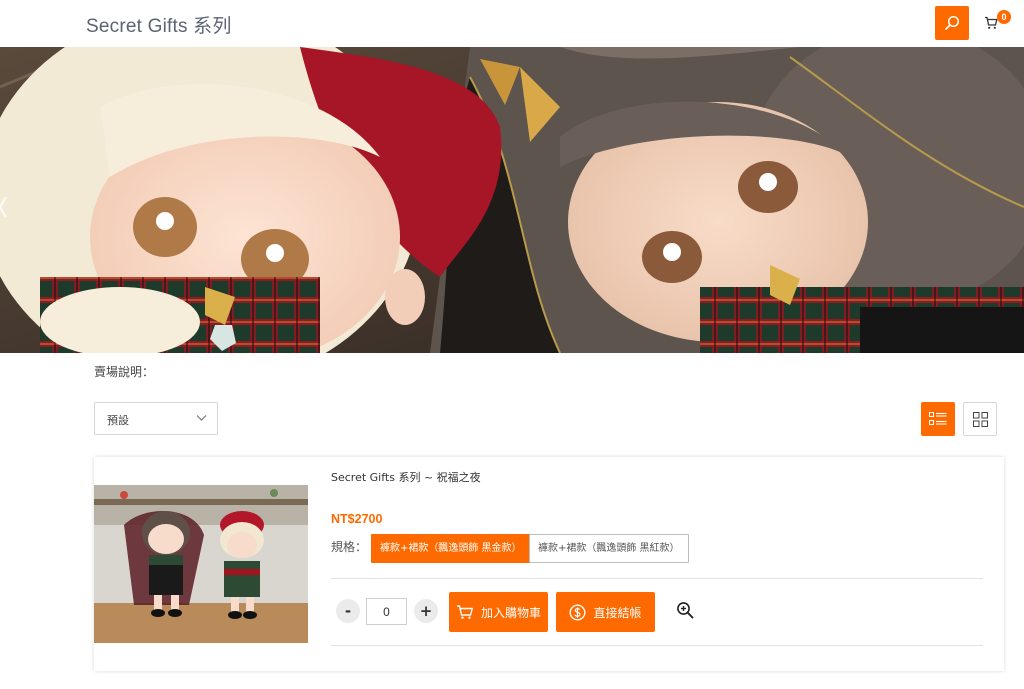  What do you see at coordinates (156, 418) in the screenshot?
I see `sort-dropdown: 預設` at bounding box center [156, 418].